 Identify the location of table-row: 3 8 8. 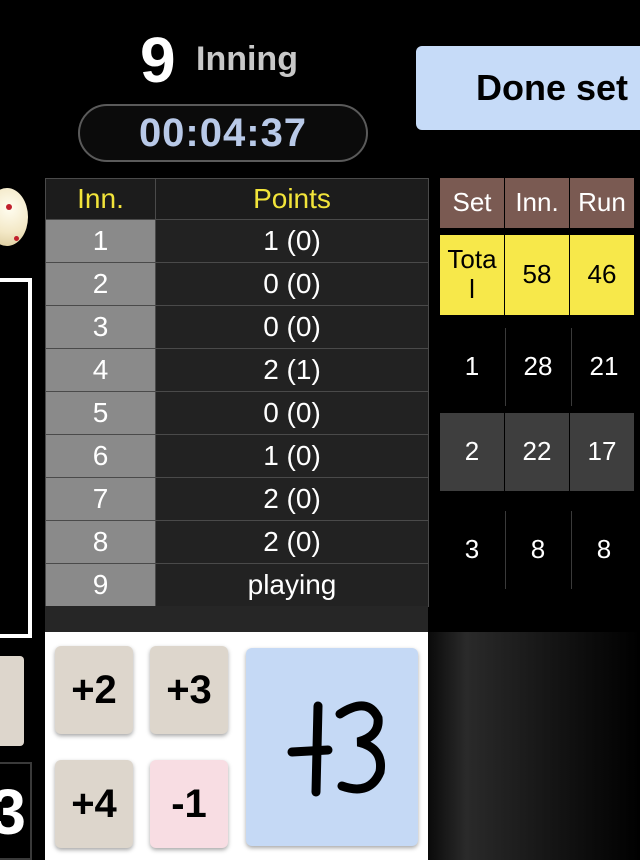
(538, 550).